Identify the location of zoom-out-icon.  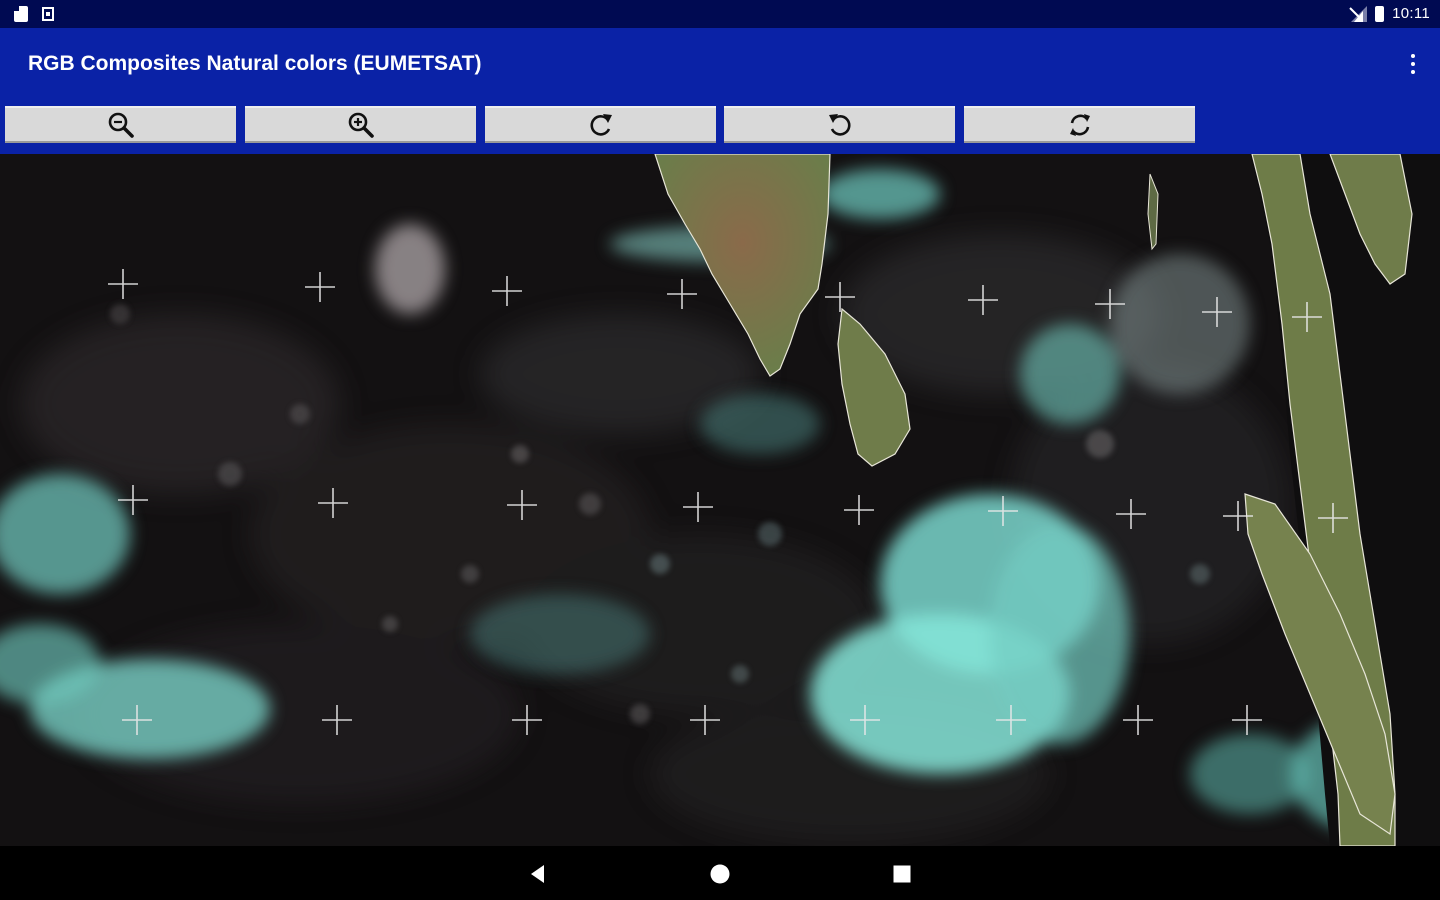
(121, 125).